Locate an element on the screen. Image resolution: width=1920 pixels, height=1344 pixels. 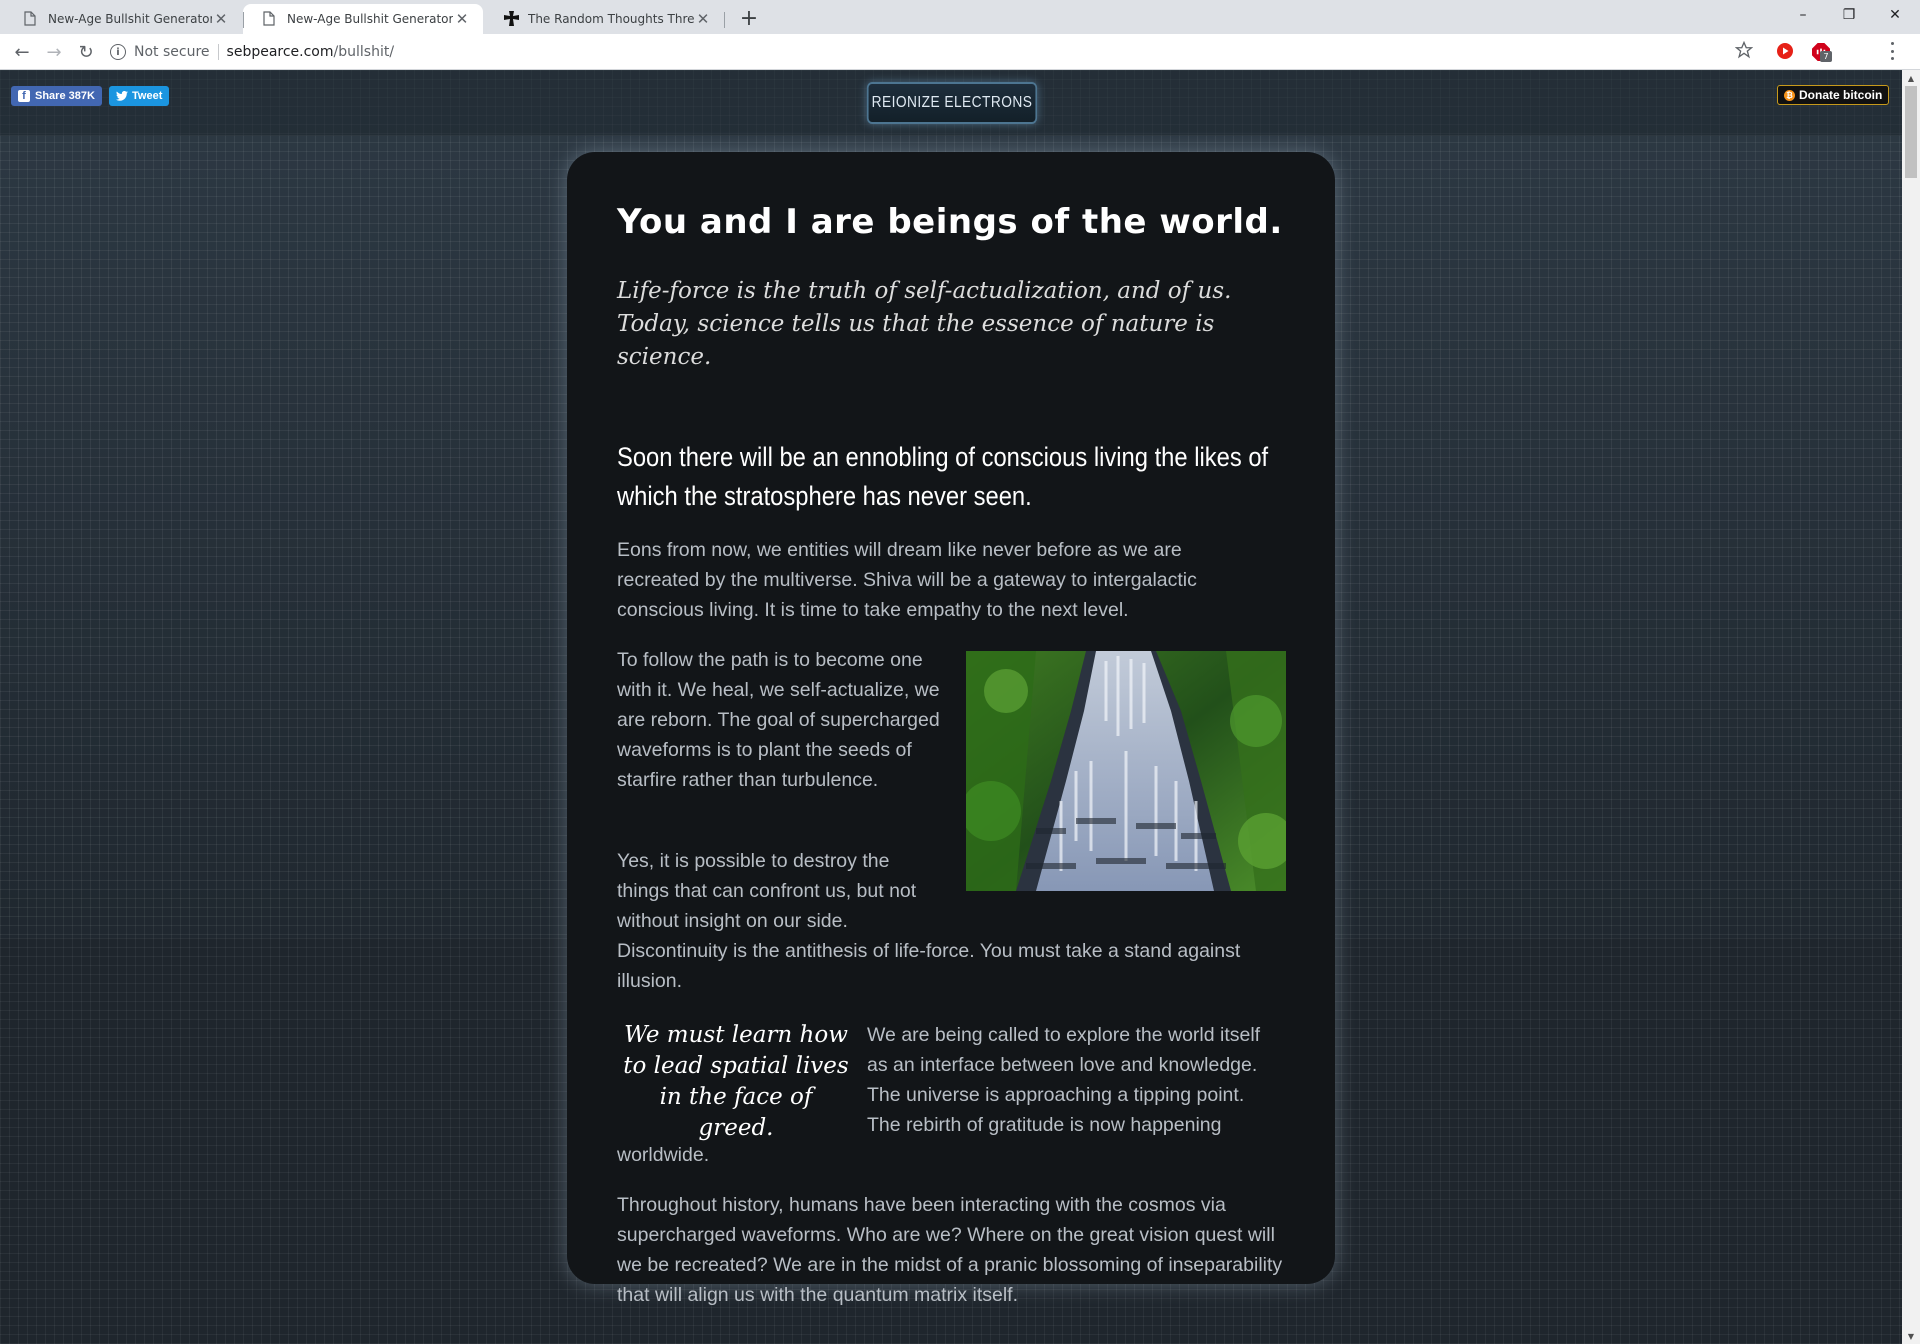
donate-label: Donate bitcoin is located at coordinates (1841, 95).